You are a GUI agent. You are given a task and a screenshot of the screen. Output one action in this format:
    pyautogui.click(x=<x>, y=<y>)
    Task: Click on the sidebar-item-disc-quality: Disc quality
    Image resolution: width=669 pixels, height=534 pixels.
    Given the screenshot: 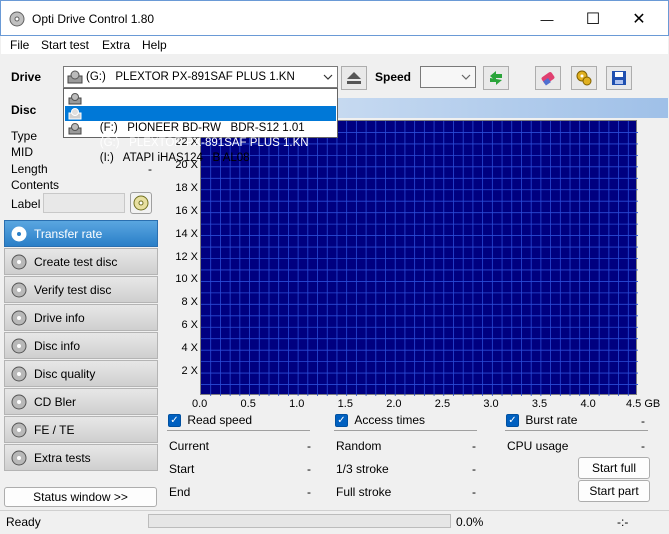 What is the action you would take?
    pyautogui.click(x=81, y=373)
    